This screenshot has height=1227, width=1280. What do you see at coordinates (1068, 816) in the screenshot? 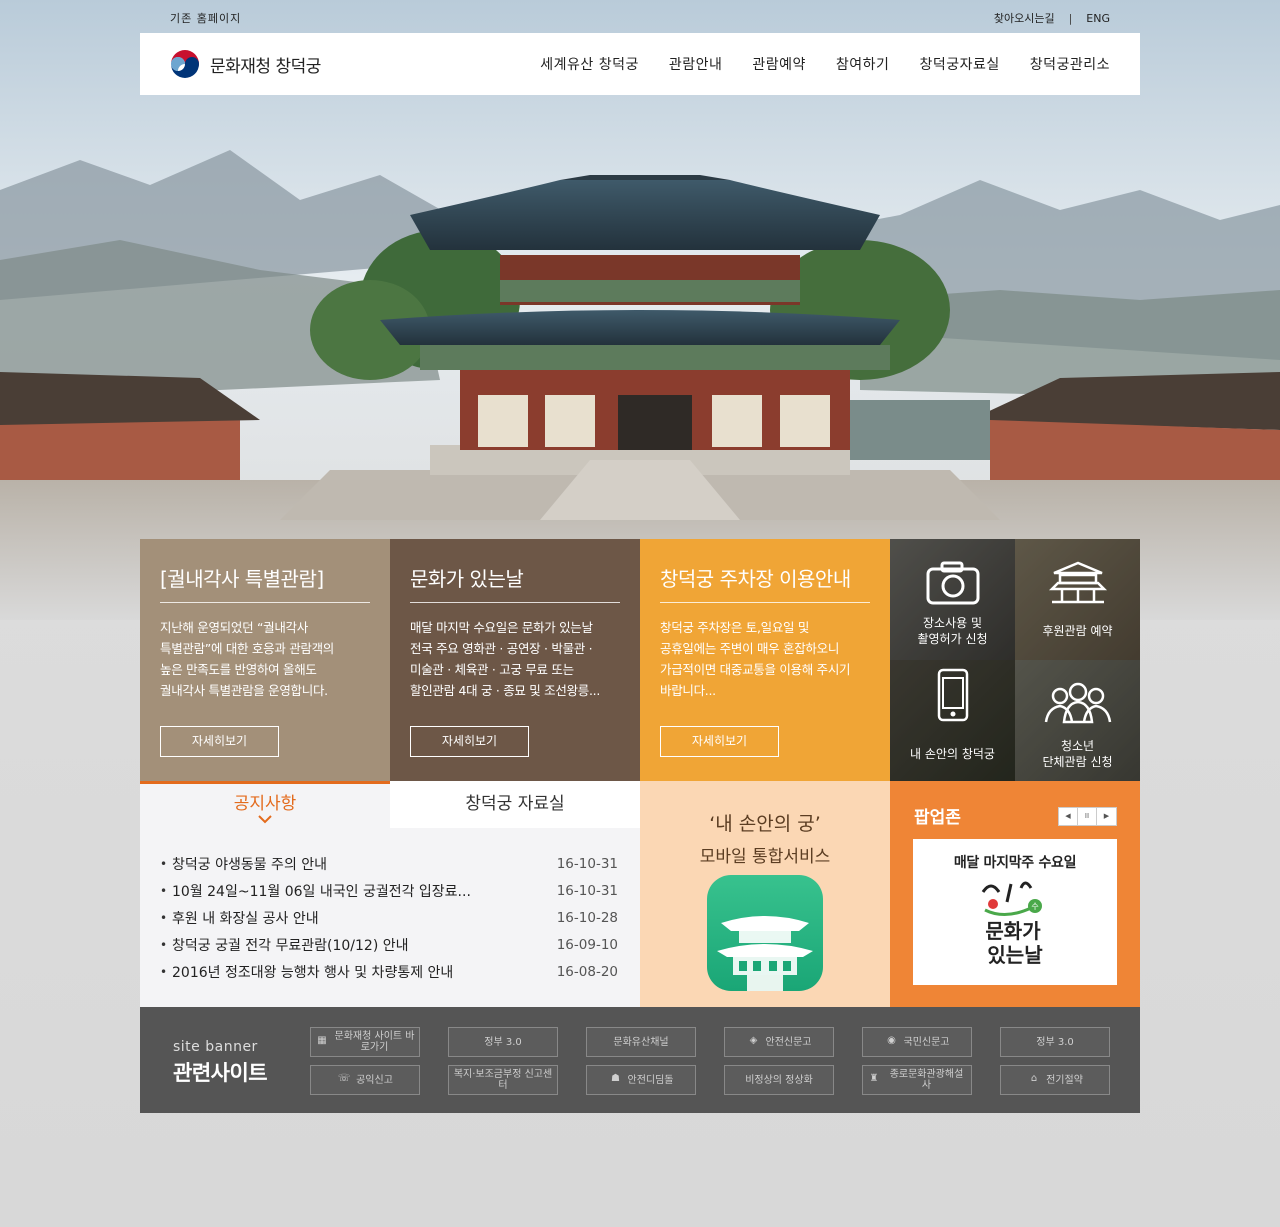
I see `prev-button: ◀` at bounding box center [1068, 816].